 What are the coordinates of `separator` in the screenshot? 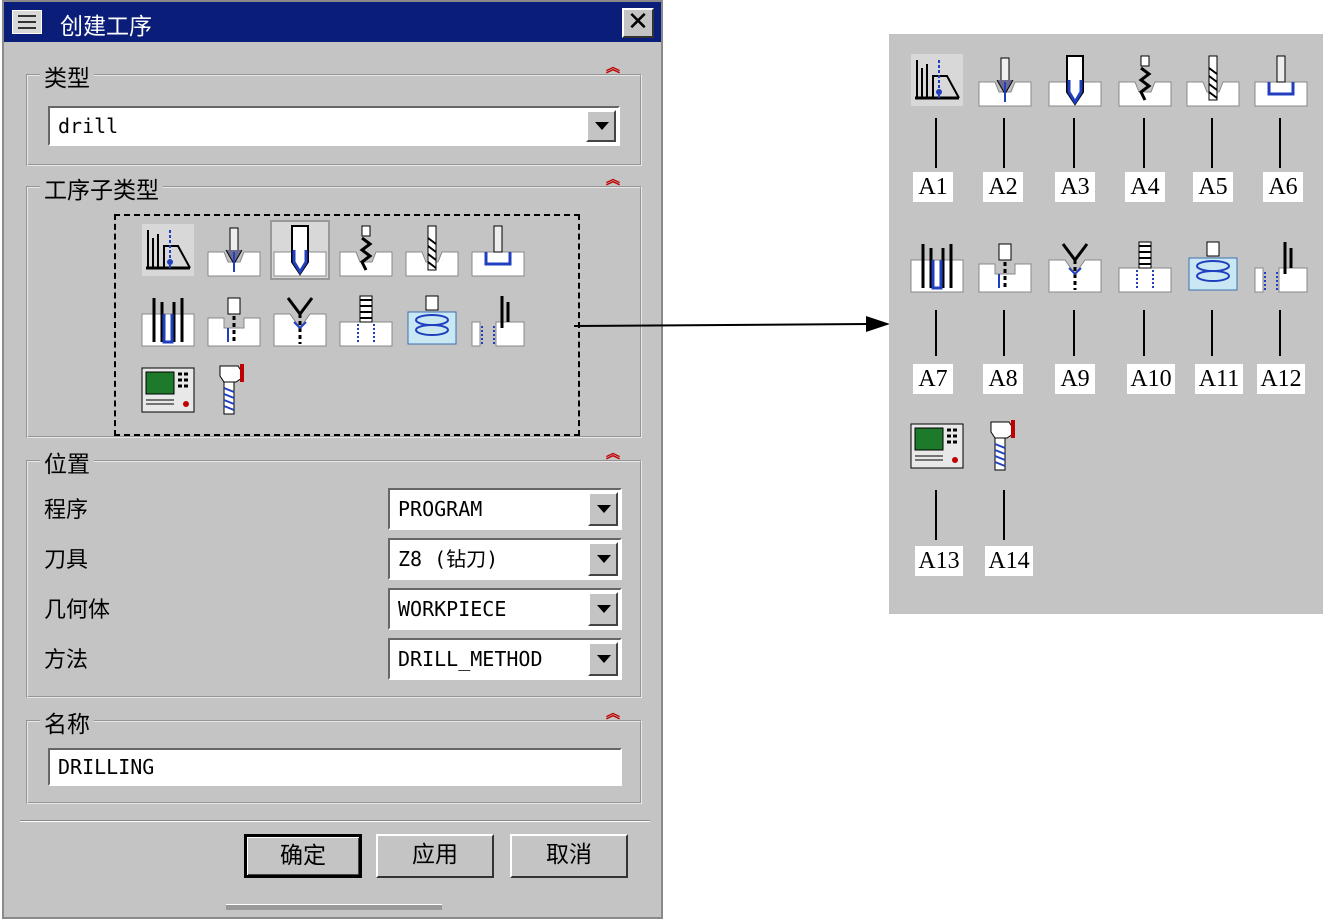 It's located at (335, 821).